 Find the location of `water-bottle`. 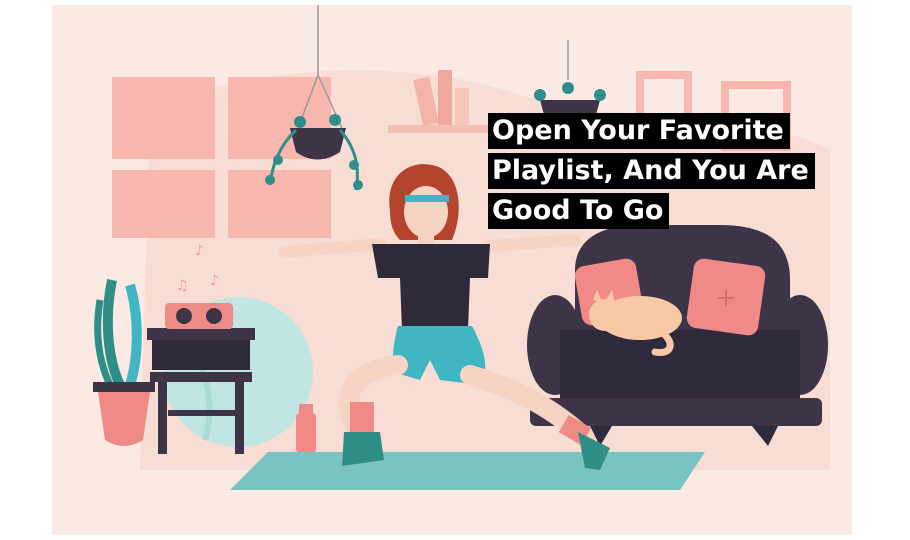

water-bottle is located at coordinates (306, 428).